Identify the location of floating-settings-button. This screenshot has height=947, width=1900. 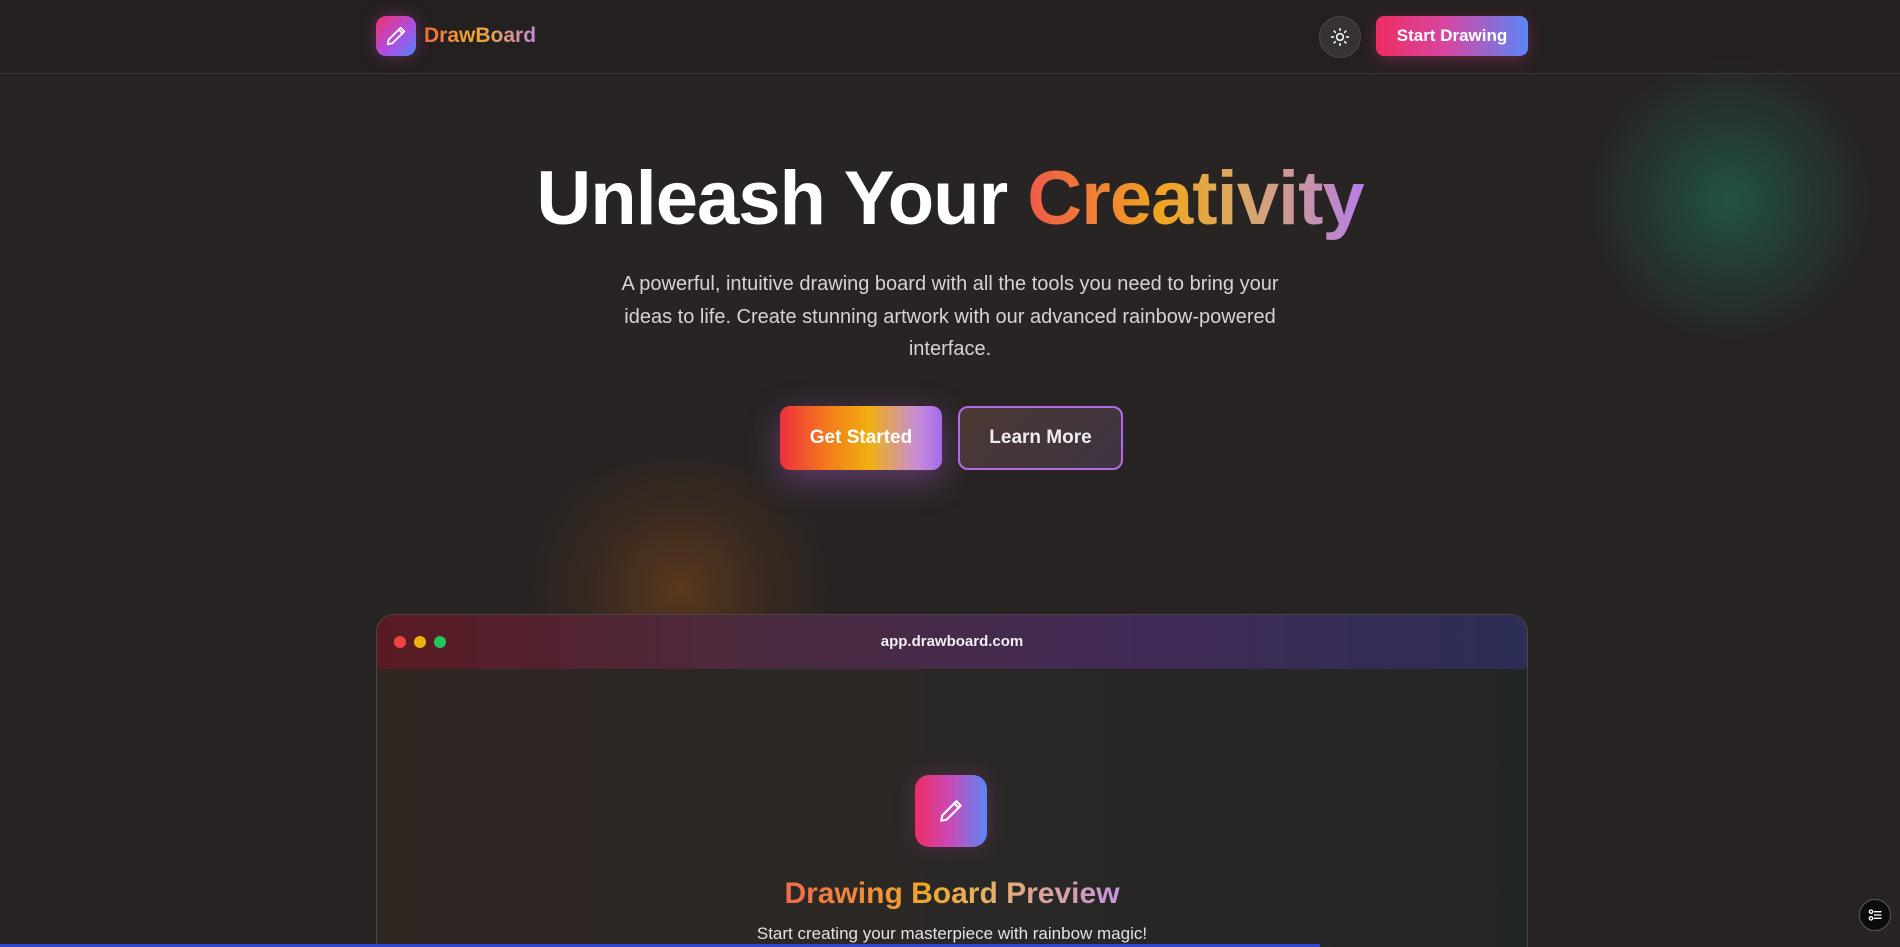
(1875, 915).